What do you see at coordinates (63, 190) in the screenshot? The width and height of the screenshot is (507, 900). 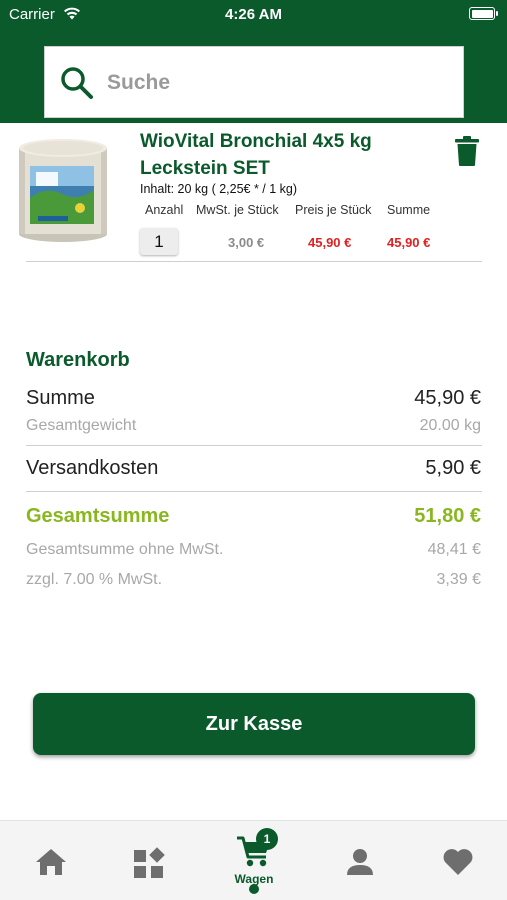 I see `product-image` at bounding box center [63, 190].